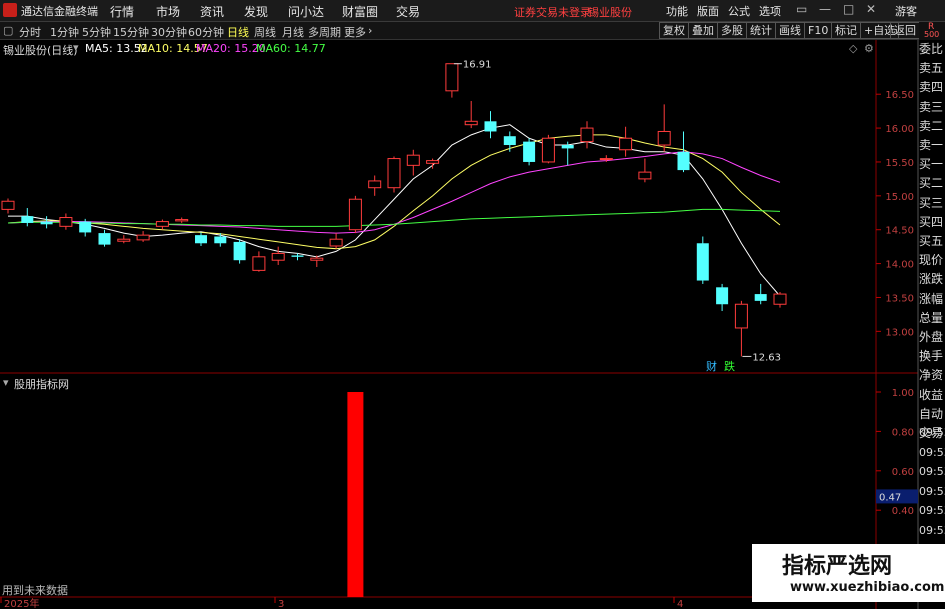 This screenshot has width=945, height=609. I want to click on quote-label-11: 现价, so click(931, 260).